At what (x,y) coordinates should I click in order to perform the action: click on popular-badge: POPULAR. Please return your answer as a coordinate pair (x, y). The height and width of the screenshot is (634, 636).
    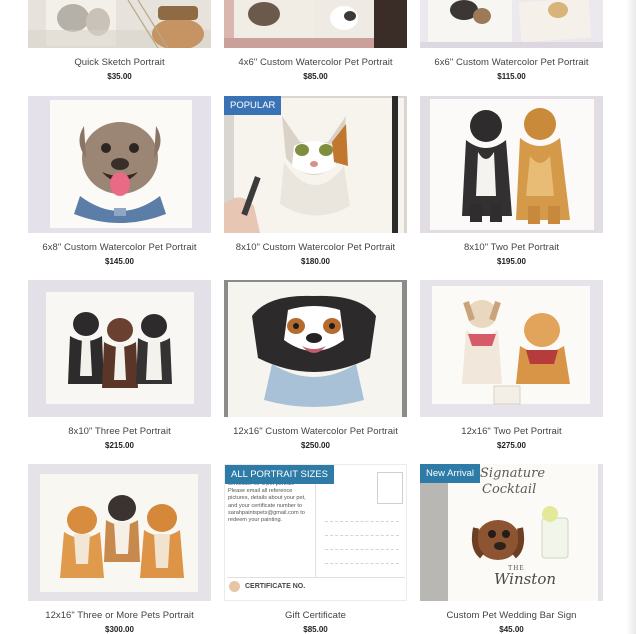
    Looking at the image, I should click on (253, 105).